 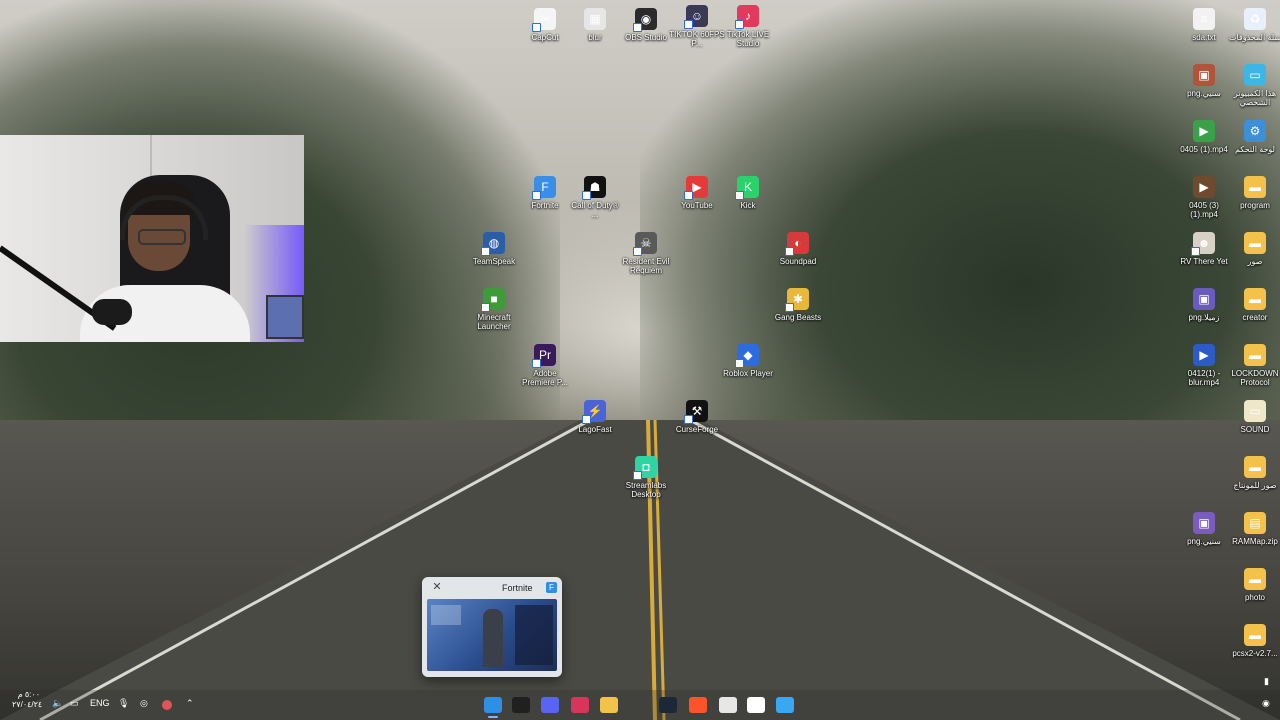 I want to click on desktop-icon-label: RAMMap.zip, so click(x=1255, y=541).